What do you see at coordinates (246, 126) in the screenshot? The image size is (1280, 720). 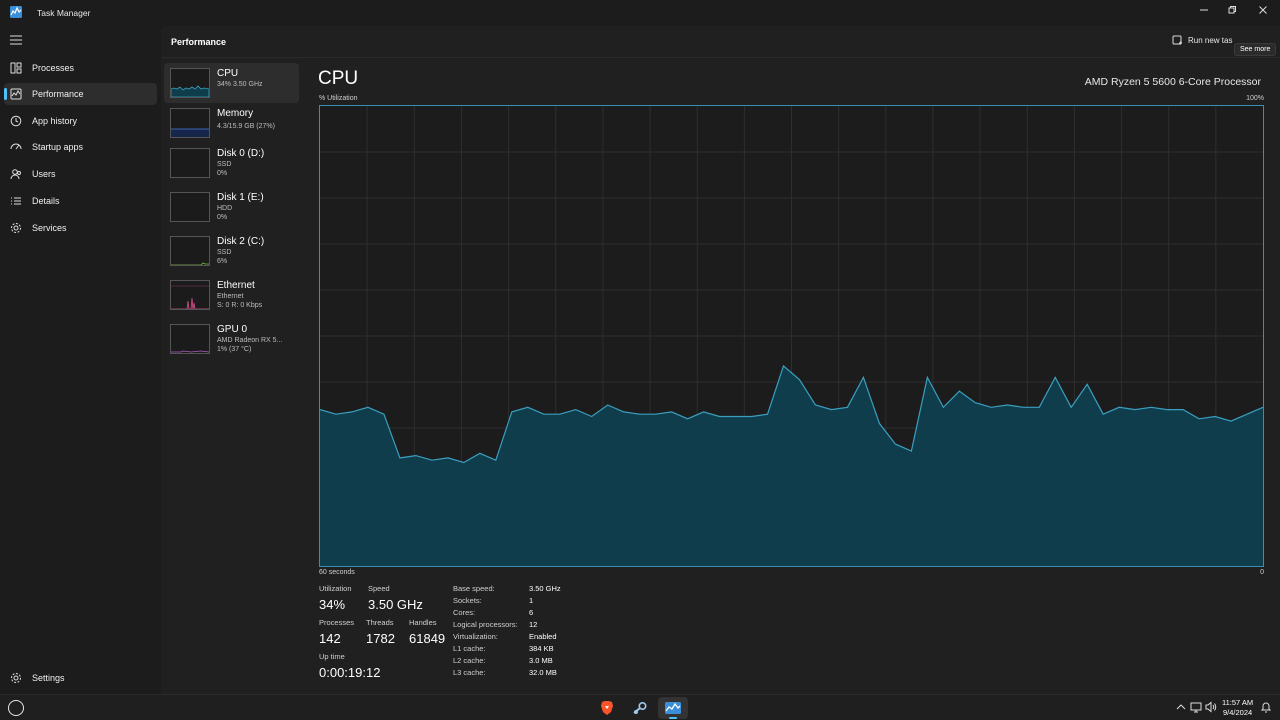 I see `device-detail: 4.3/15.9 GB (27%)` at bounding box center [246, 126].